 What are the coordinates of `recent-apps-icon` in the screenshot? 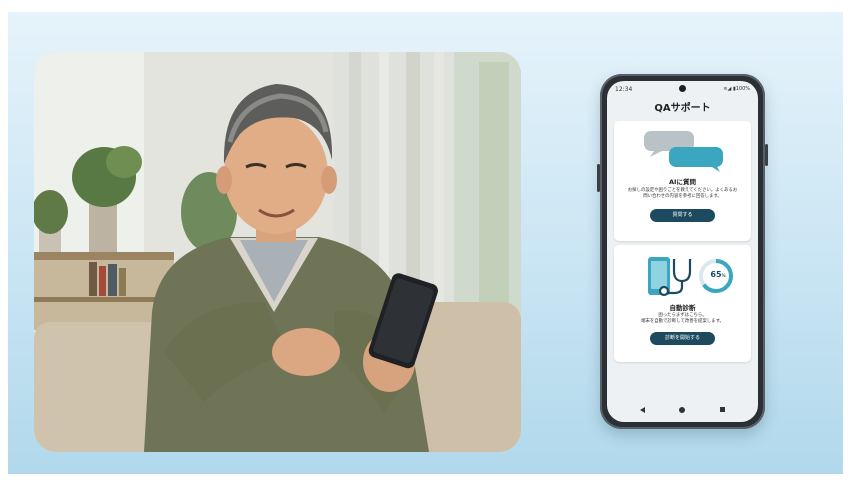 It's located at (722, 409).